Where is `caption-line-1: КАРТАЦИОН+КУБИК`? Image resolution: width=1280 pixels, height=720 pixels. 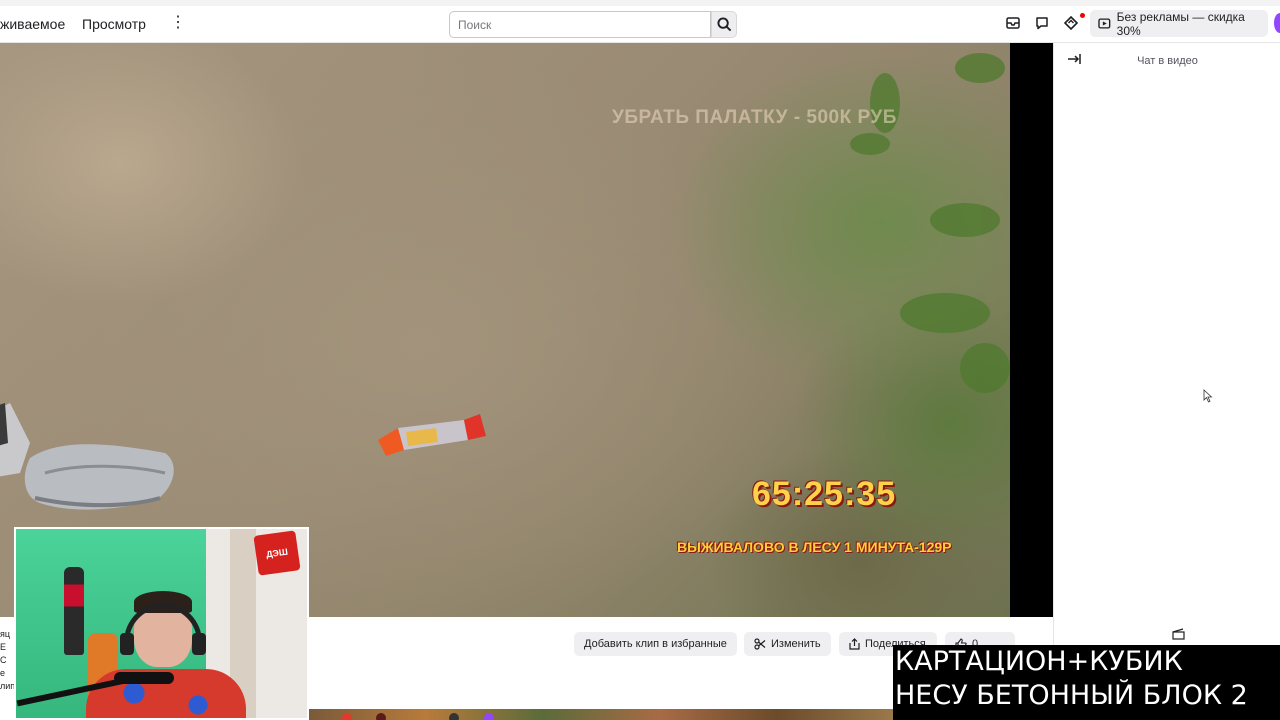
caption-line-1: КАРТАЦИОН+КУБИК is located at coordinates (1039, 661).